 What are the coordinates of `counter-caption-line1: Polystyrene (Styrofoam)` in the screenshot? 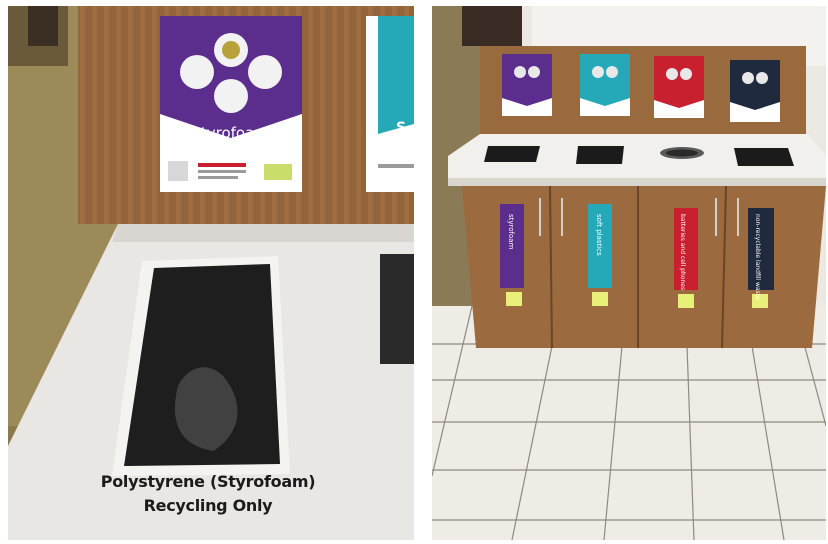 It's located at (208, 481).